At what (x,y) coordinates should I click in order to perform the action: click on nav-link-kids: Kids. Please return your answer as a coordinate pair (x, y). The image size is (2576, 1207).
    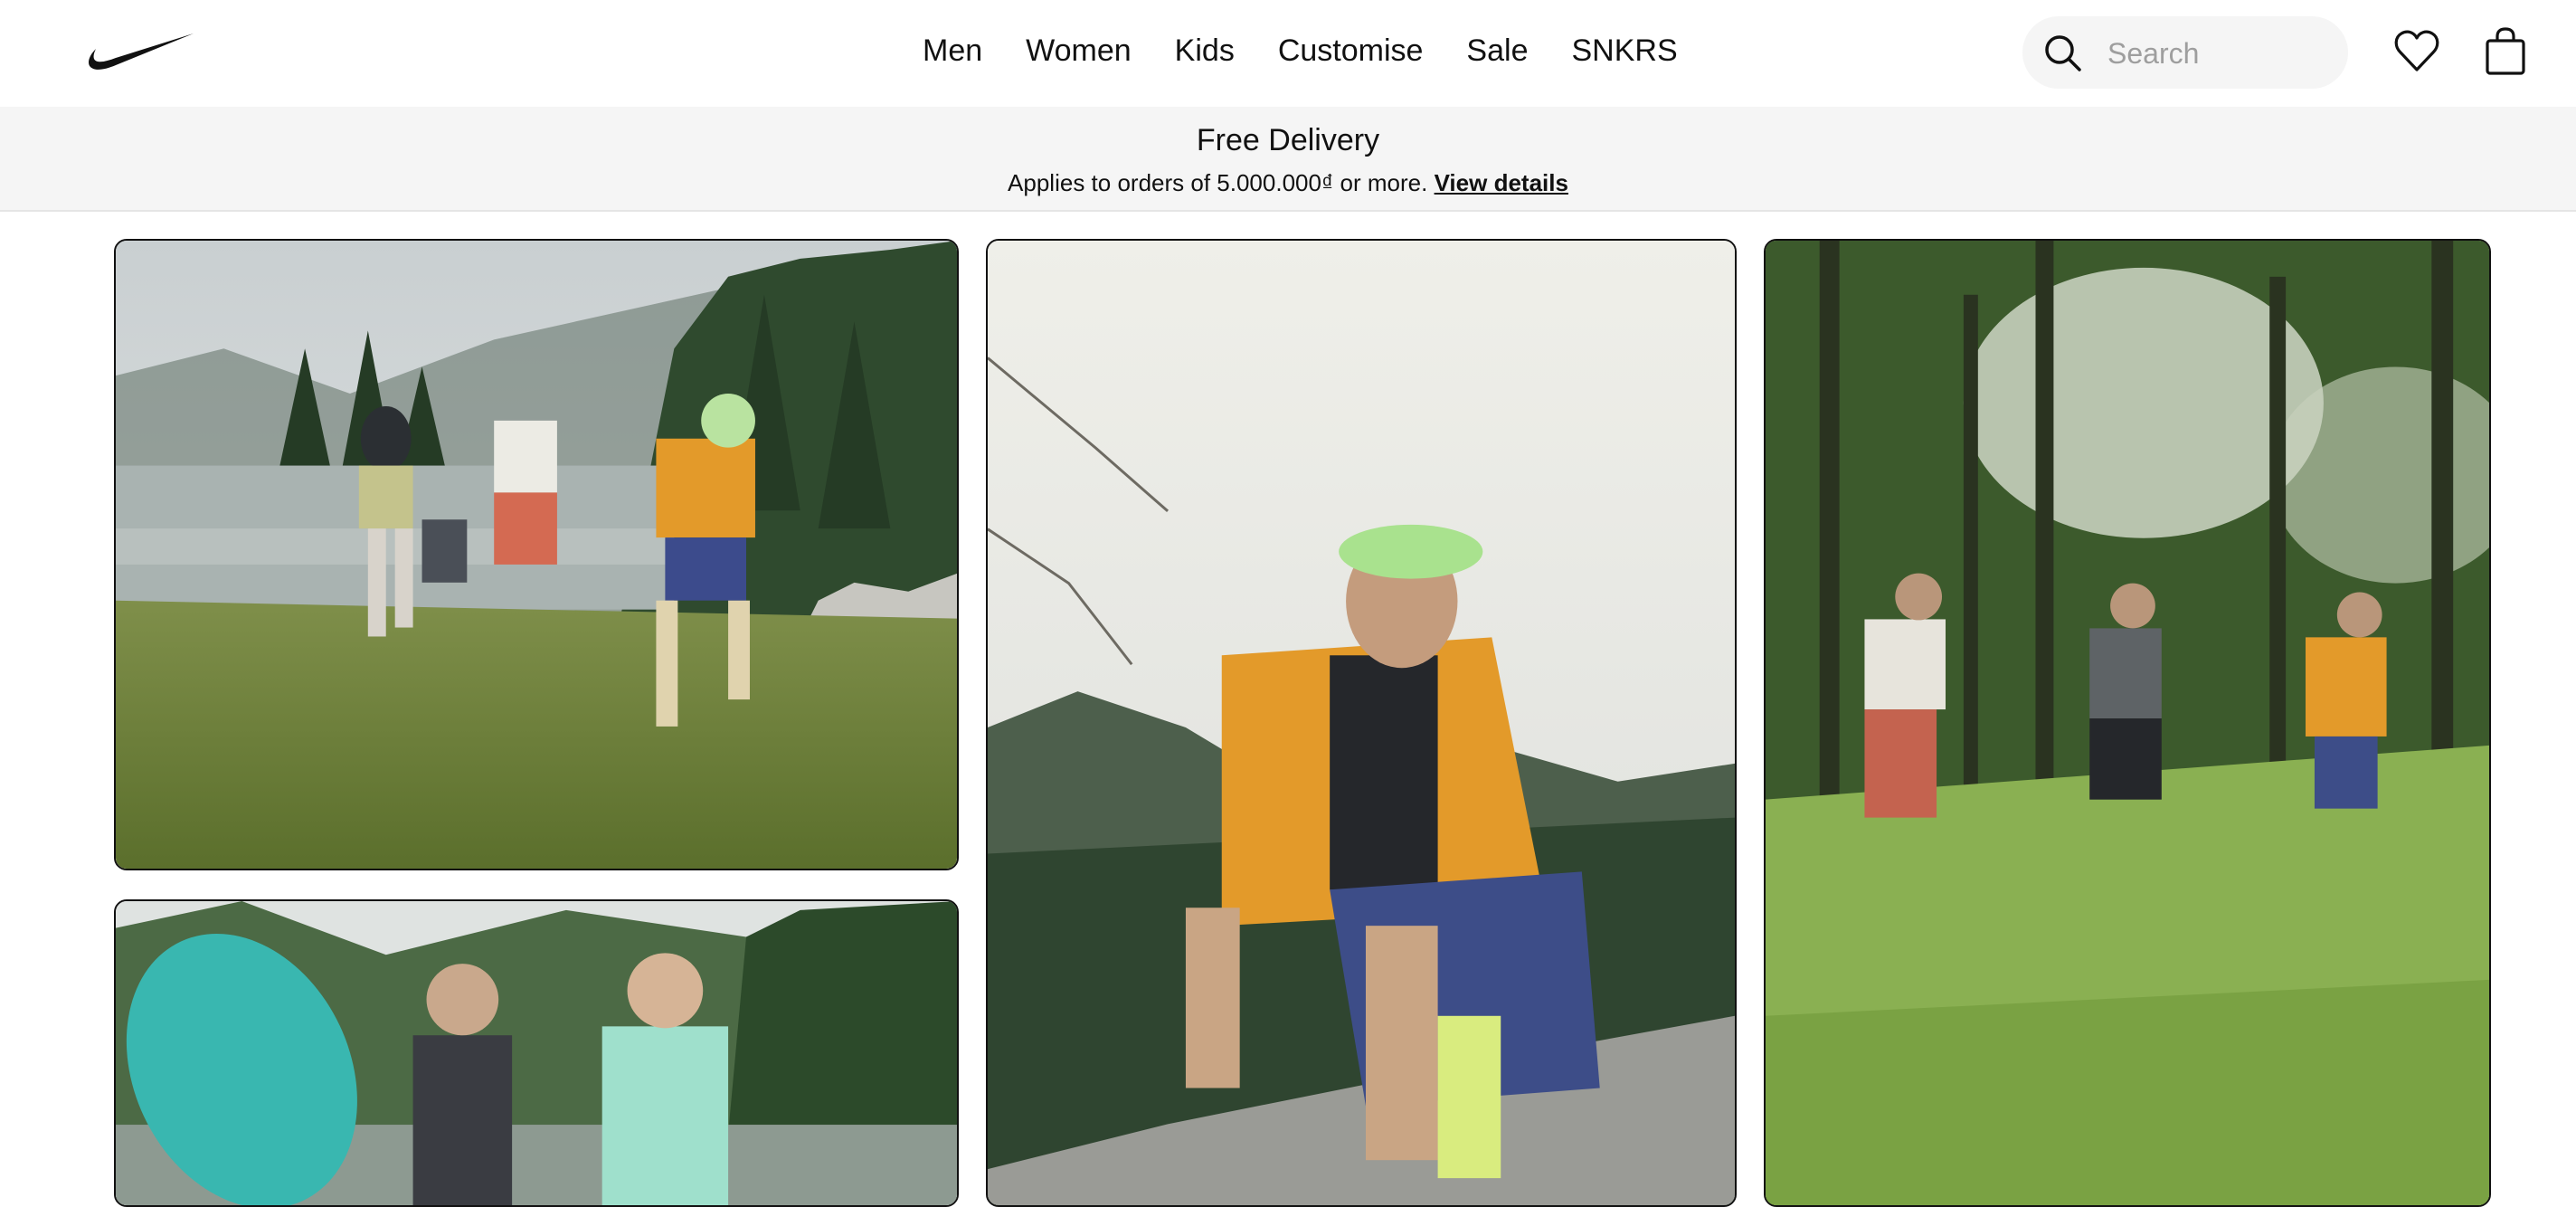
    Looking at the image, I should click on (1205, 51).